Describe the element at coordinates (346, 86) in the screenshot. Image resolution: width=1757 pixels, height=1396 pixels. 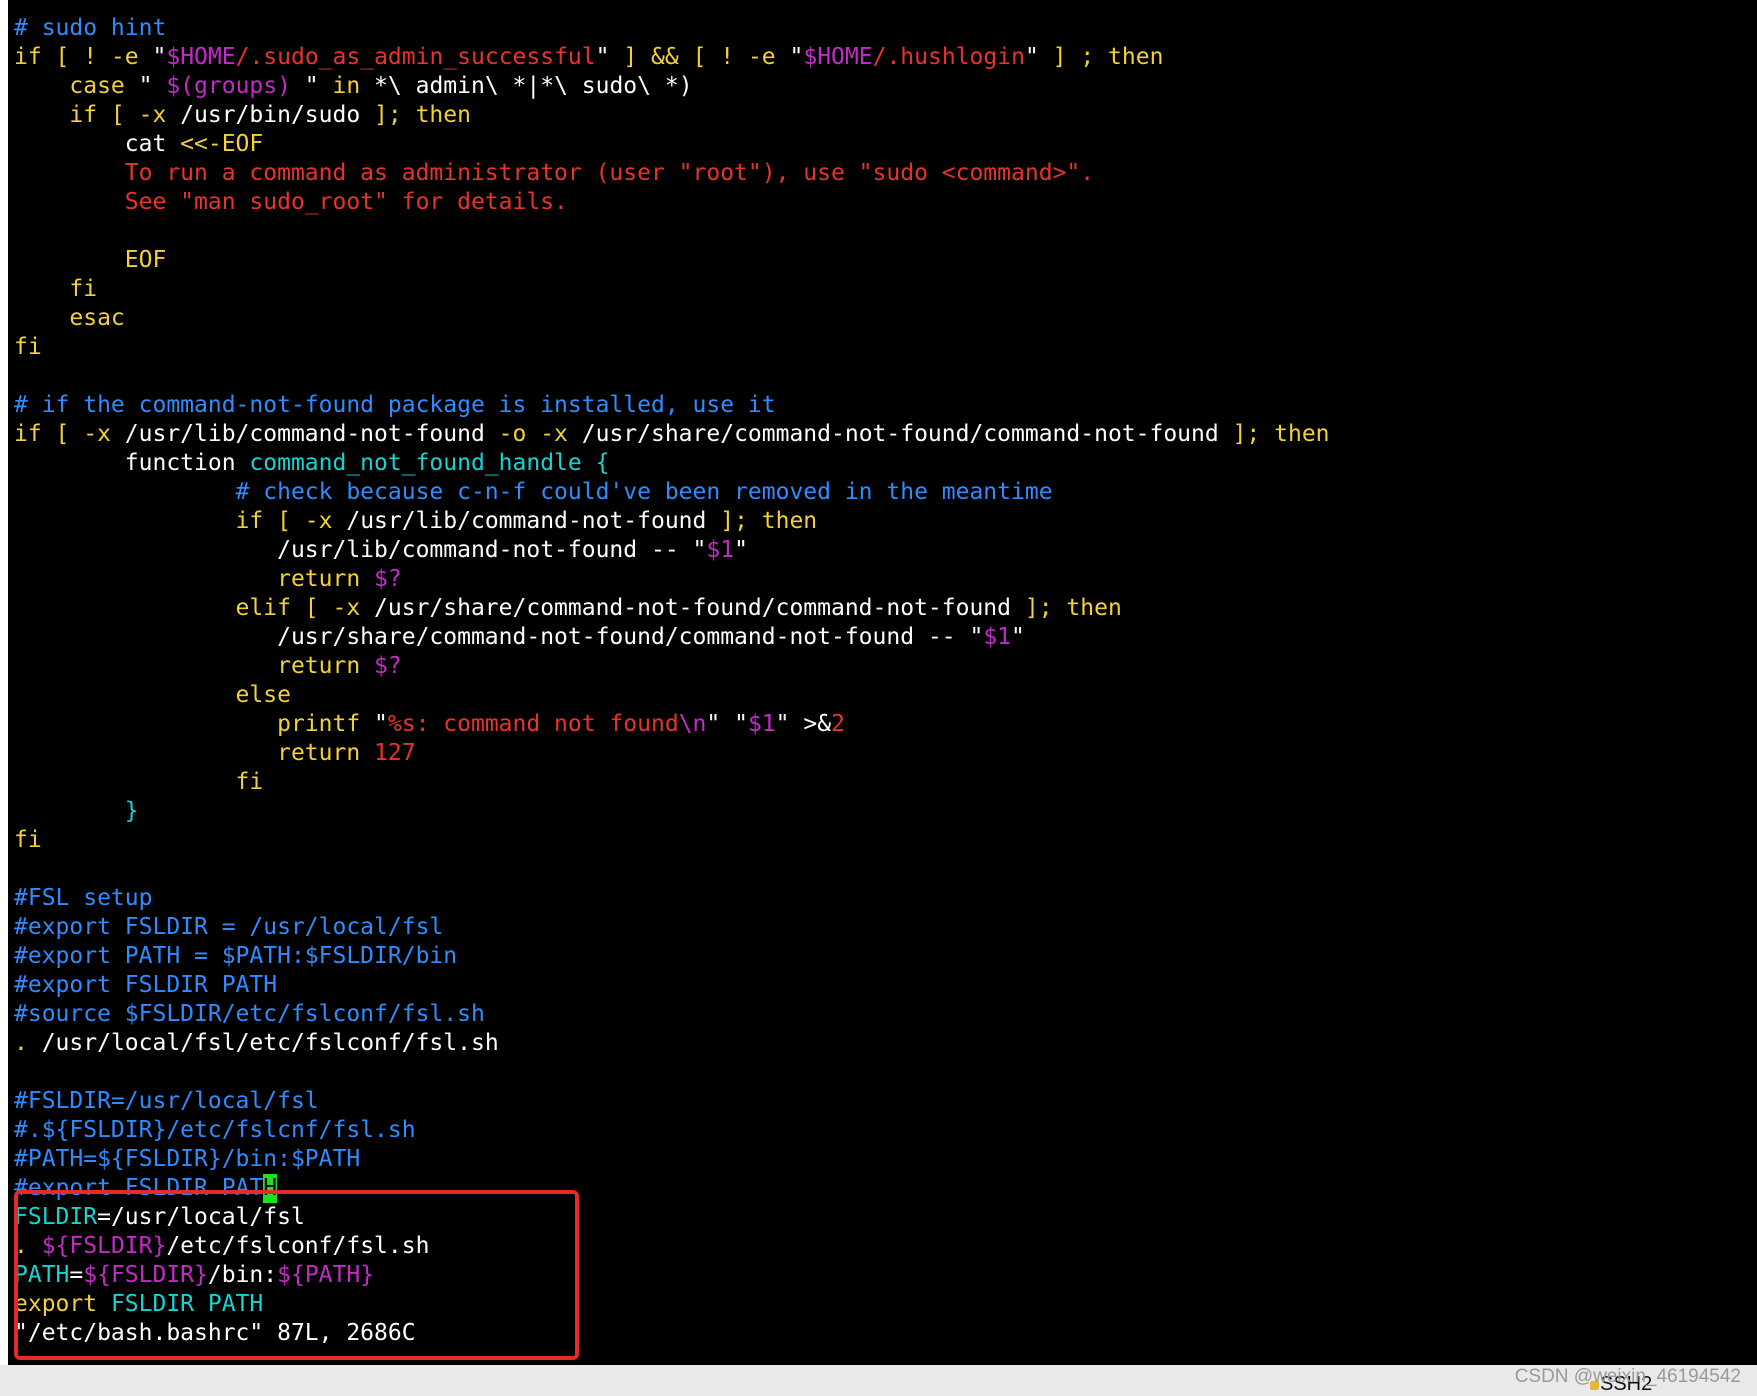
I see `code-token: in` at that location.